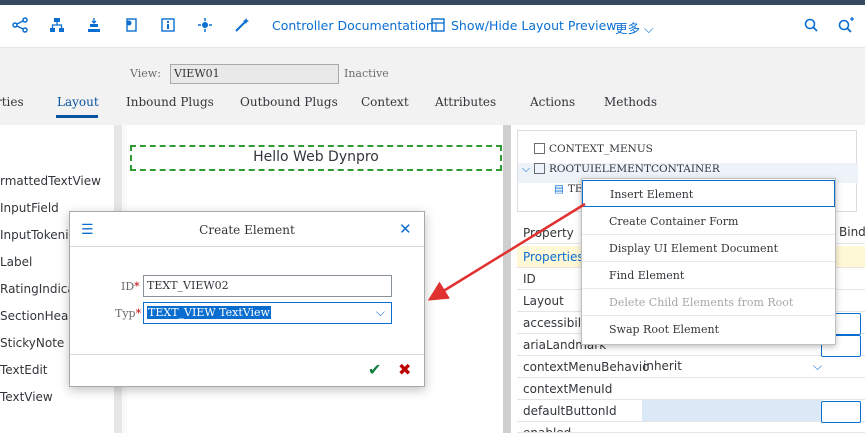  What do you see at coordinates (506, 251) in the screenshot?
I see `annotation-arrow` at bounding box center [506, 251].